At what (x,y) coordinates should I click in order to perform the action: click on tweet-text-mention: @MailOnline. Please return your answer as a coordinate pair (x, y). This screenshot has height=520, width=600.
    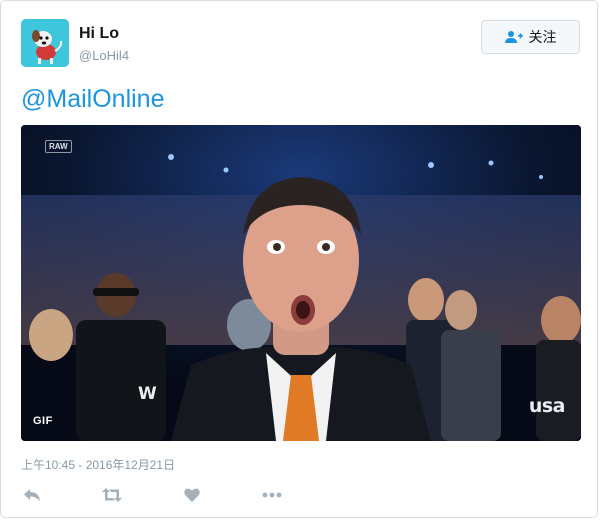
    Looking at the image, I should click on (92, 99).